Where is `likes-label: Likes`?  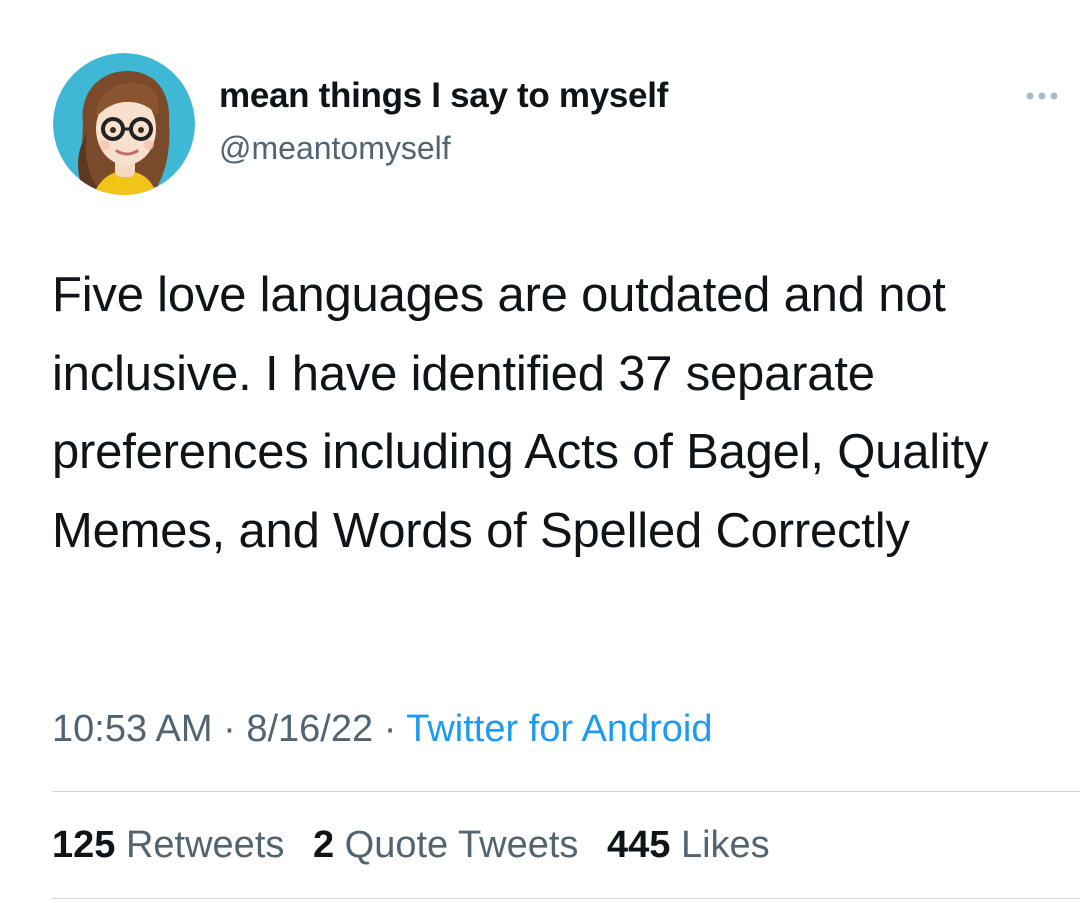 likes-label: Likes is located at coordinates (725, 845).